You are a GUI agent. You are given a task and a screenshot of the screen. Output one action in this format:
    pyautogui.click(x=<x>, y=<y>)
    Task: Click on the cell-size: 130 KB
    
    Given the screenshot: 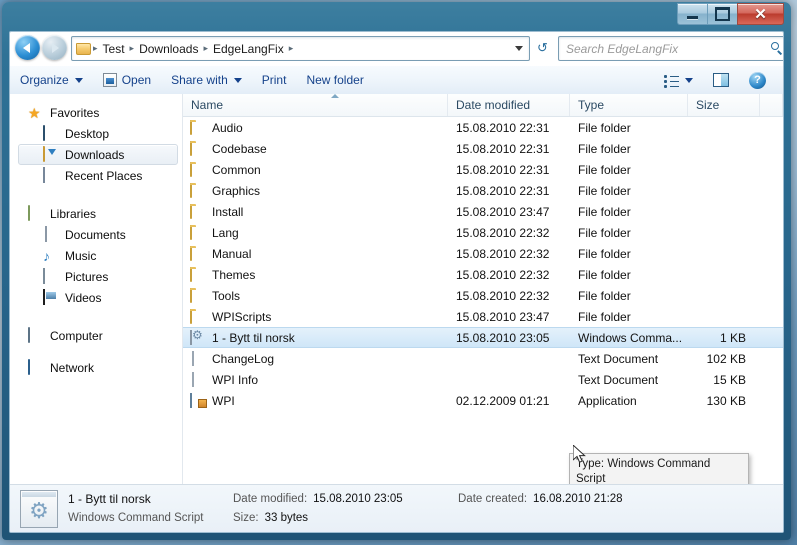 What is the action you would take?
    pyautogui.click(x=726, y=400)
    